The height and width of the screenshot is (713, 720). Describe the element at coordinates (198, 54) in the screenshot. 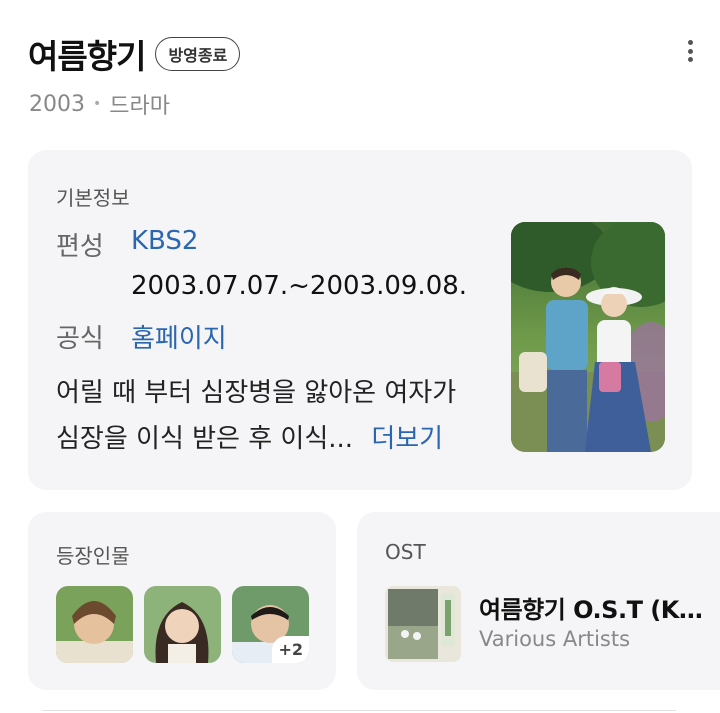

I see `status-badge: 방영종료` at that location.